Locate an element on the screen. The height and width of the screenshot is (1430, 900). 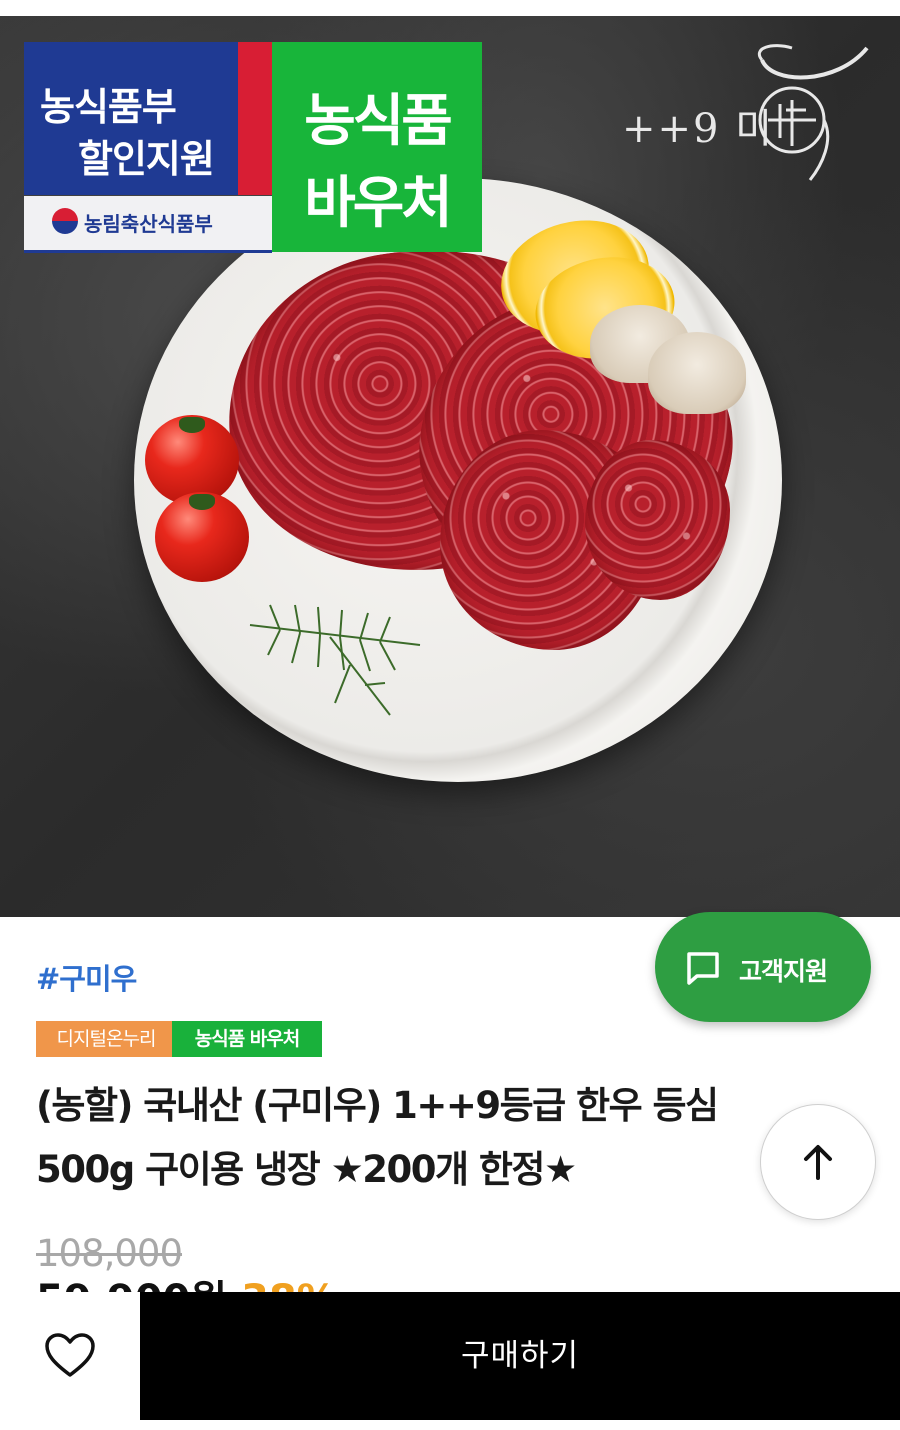
voucher-badge: 농식품 바우처 is located at coordinates (377, 147).